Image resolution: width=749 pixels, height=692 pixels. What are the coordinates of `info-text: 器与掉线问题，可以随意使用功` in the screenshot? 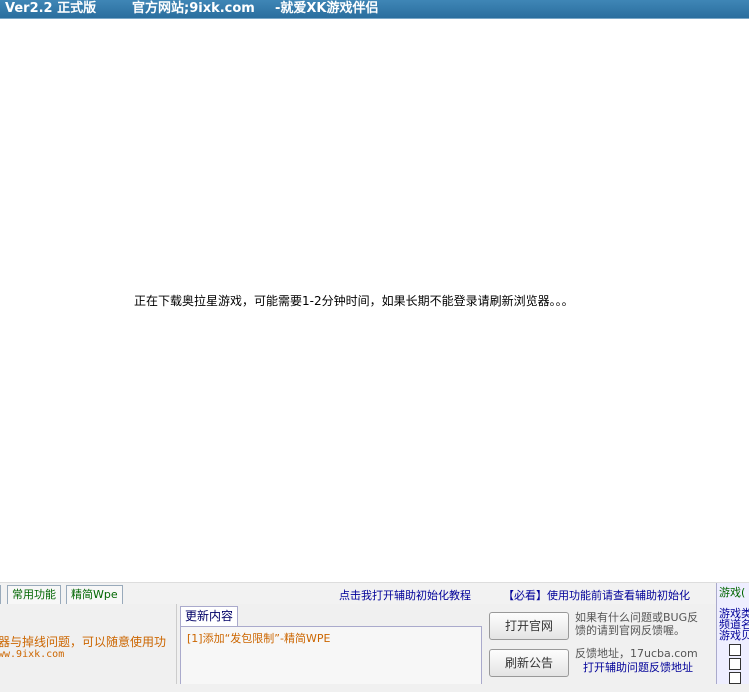 It's located at (83, 642).